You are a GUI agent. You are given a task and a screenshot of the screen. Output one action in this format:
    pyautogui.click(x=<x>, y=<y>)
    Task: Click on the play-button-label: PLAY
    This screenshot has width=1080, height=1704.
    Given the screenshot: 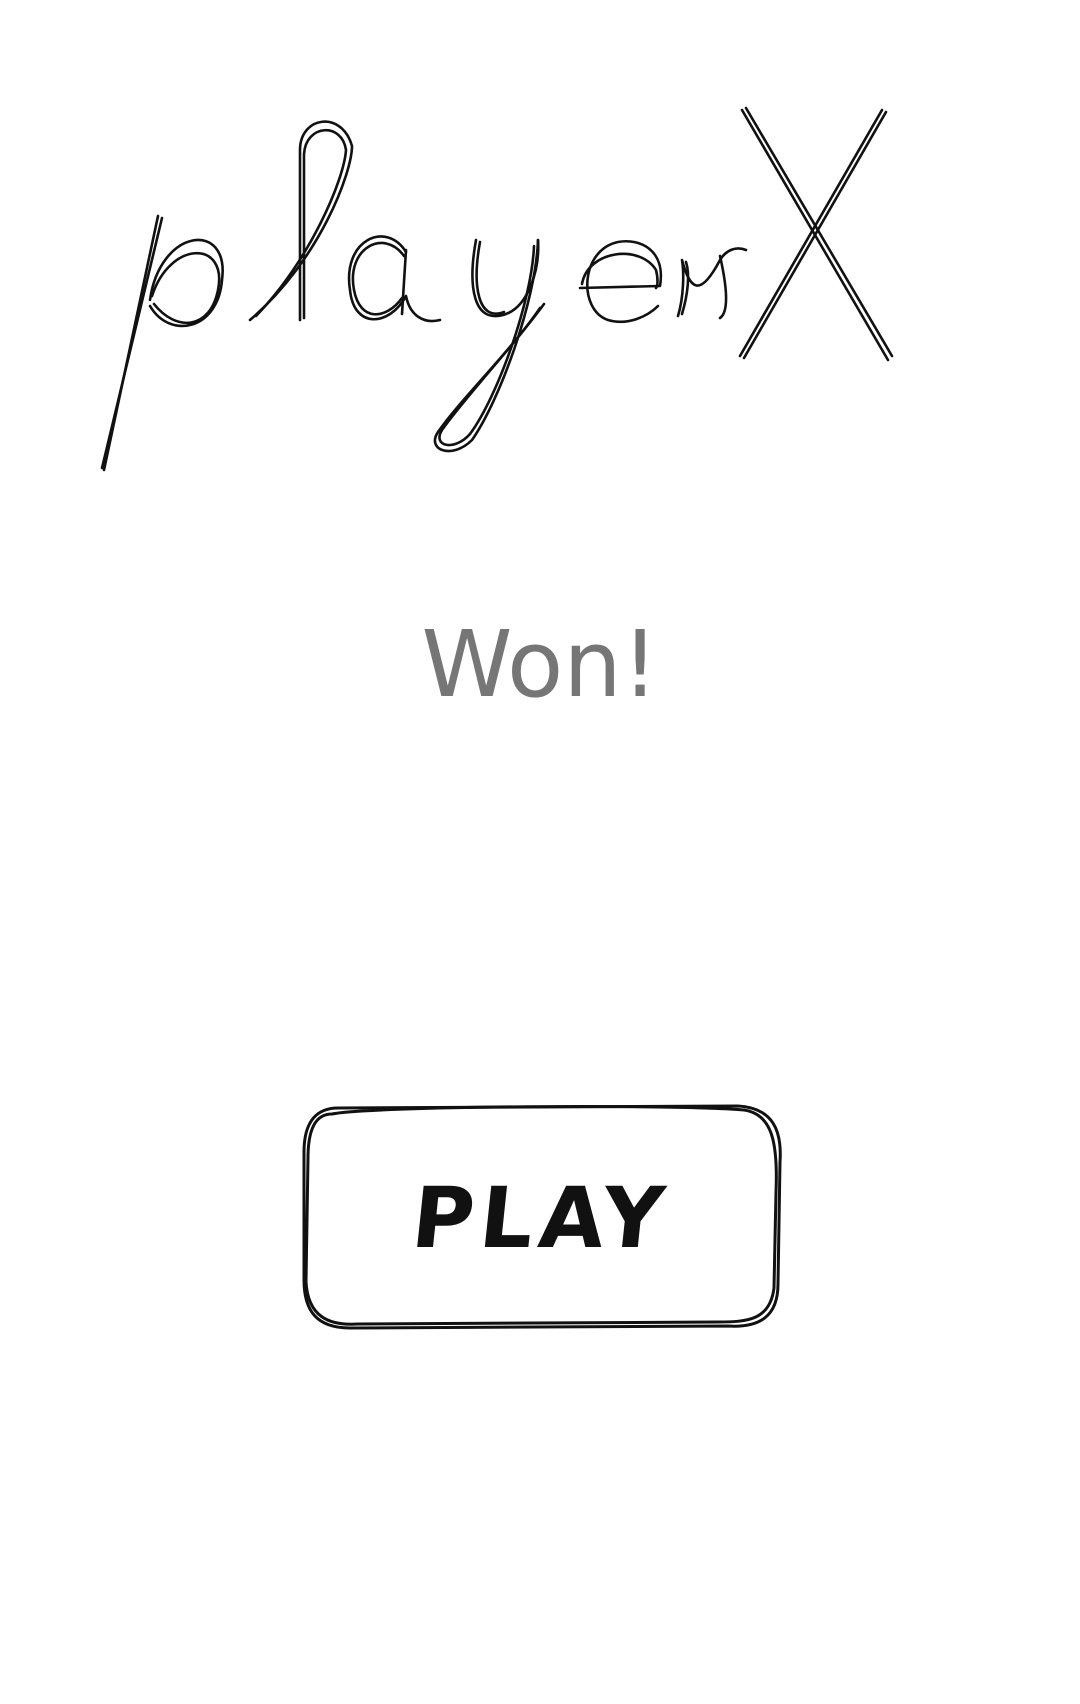 What is the action you would take?
    pyautogui.click(x=541, y=1218)
    